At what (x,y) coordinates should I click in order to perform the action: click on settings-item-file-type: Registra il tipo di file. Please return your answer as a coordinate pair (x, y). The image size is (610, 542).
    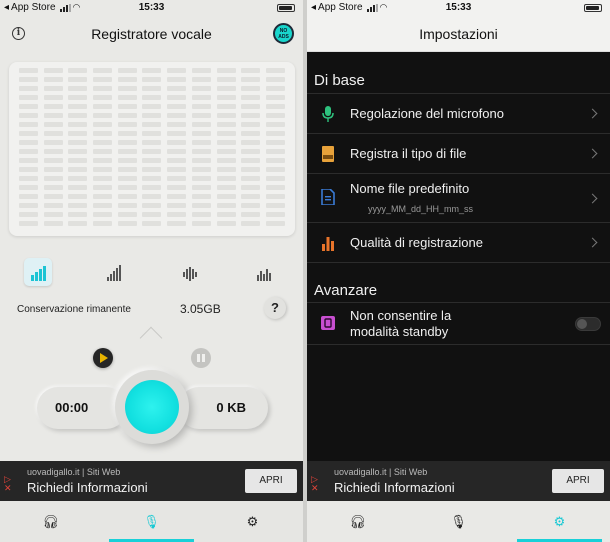
    Looking at the image, I should click on (458, 153).